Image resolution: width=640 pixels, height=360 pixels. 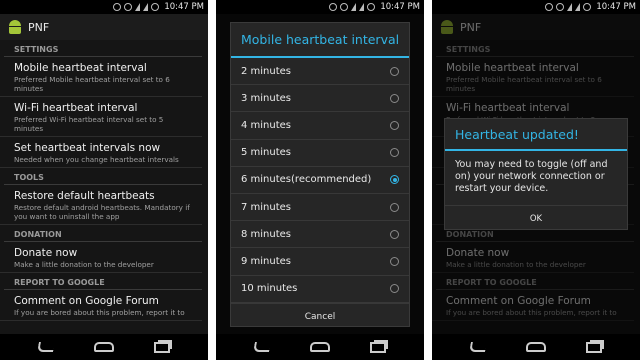 What do you see at coordinates (320, 126) in the screenshot?
I see `interval-option: 4 minutes` at bounding box center [320, 126].